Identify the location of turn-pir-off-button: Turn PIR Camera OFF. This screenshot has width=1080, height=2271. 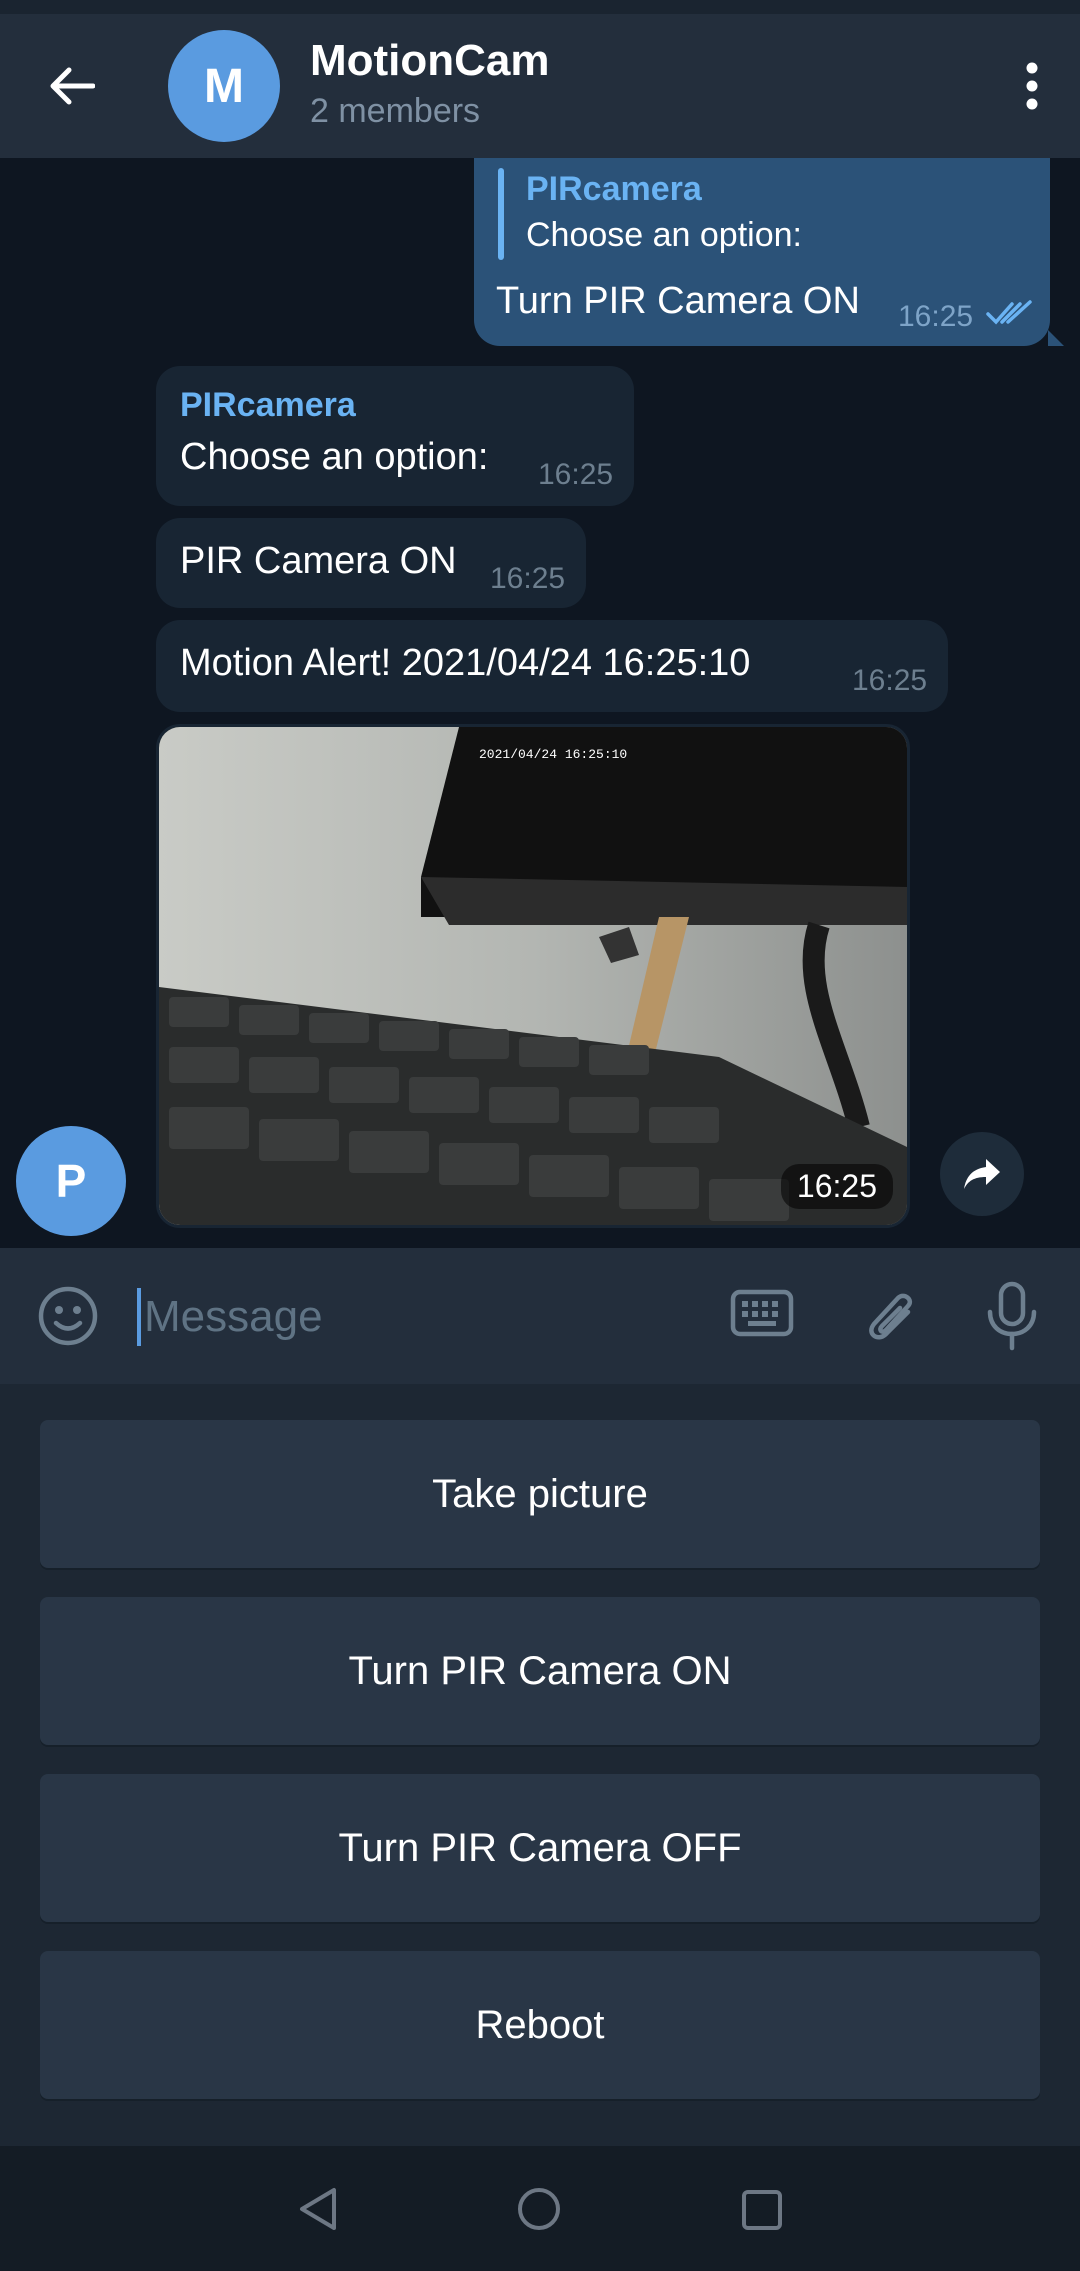
(540, 1848).